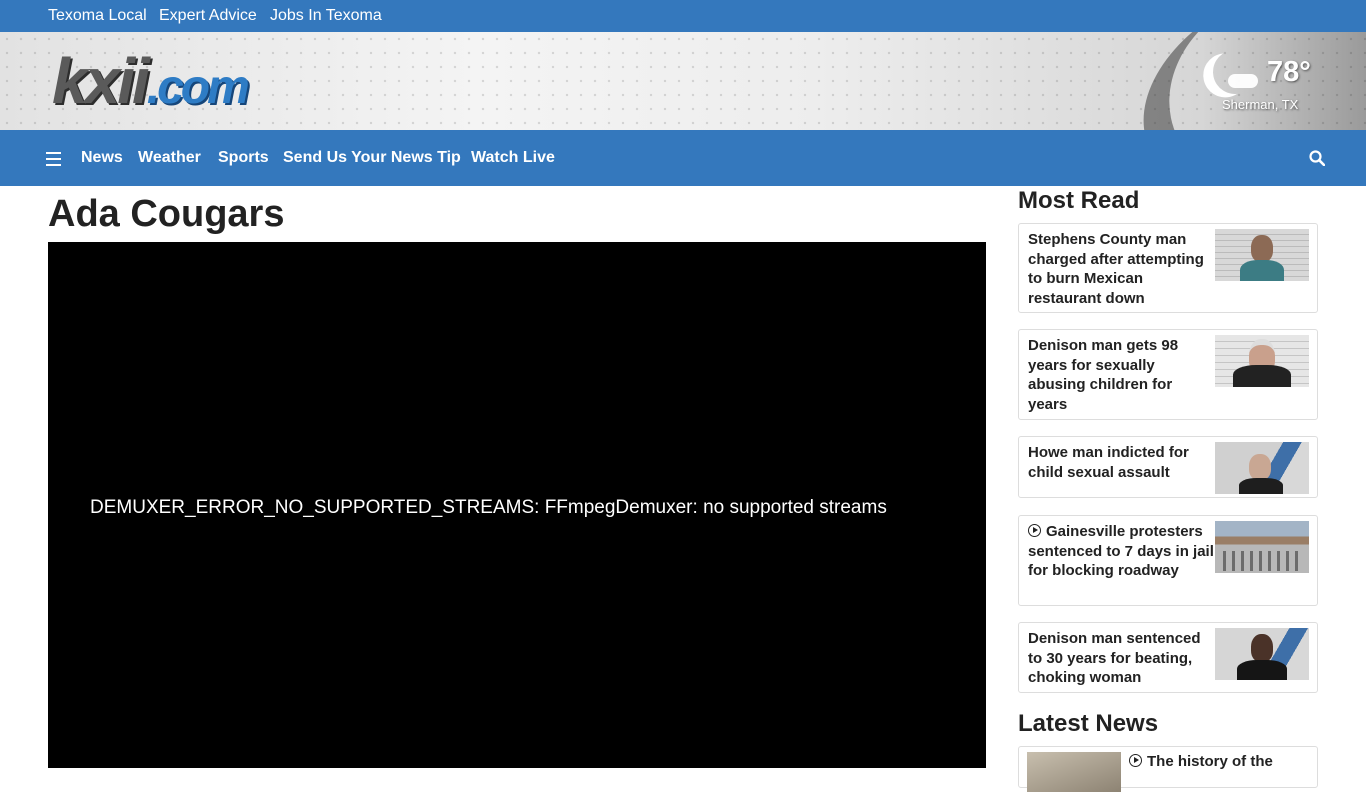 This screenshot has width=1366, height=792. I want to click on most-read-heading: Most Read, so click(1079, 200).